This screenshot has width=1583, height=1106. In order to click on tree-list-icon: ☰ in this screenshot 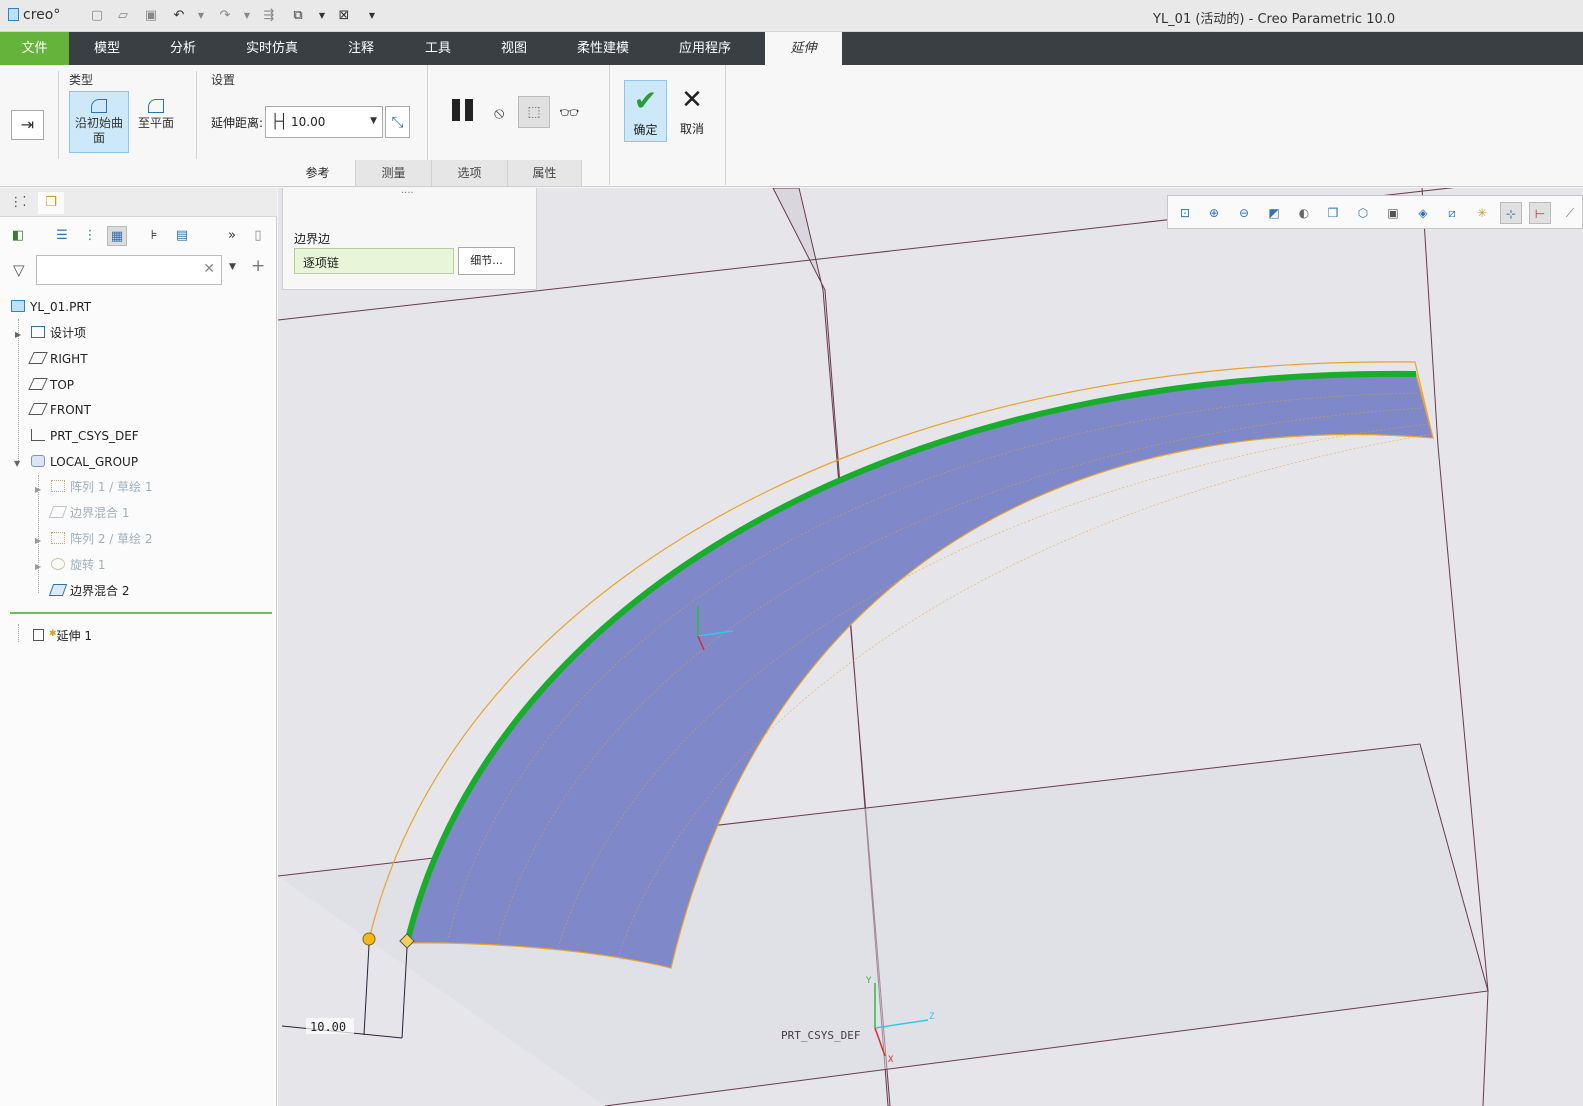, I will do `click(62, 236)`.